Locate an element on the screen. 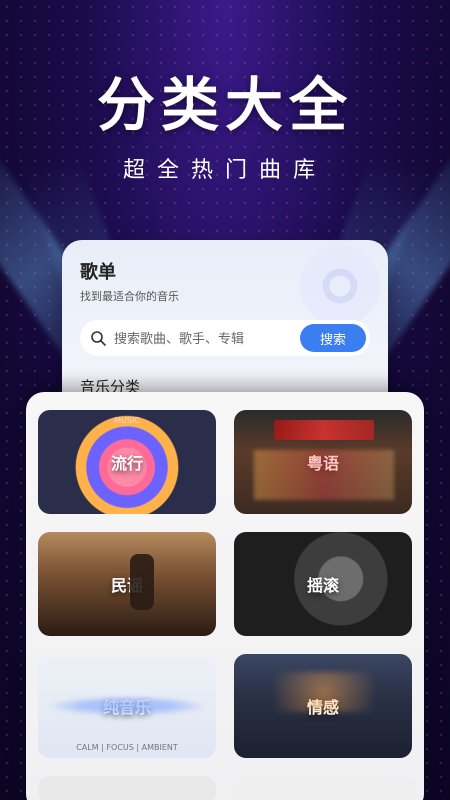 Image resolution: width=450 pixels, height=800 pixels. category-tile-pop: MUSIC 流行 is located at coordinates (127, 462).